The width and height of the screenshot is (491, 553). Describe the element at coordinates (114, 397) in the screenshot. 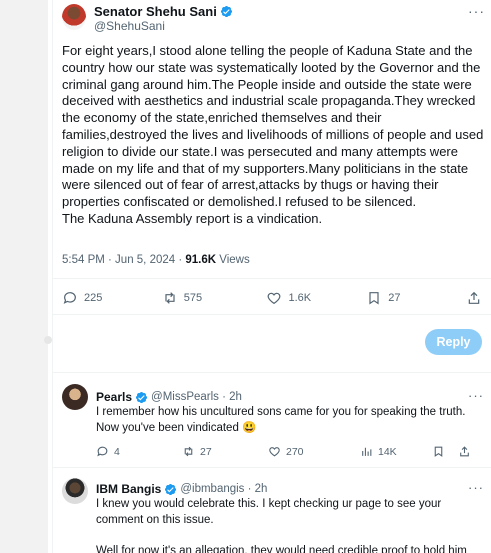

I see `reply-author-name: Pearls` at that location.